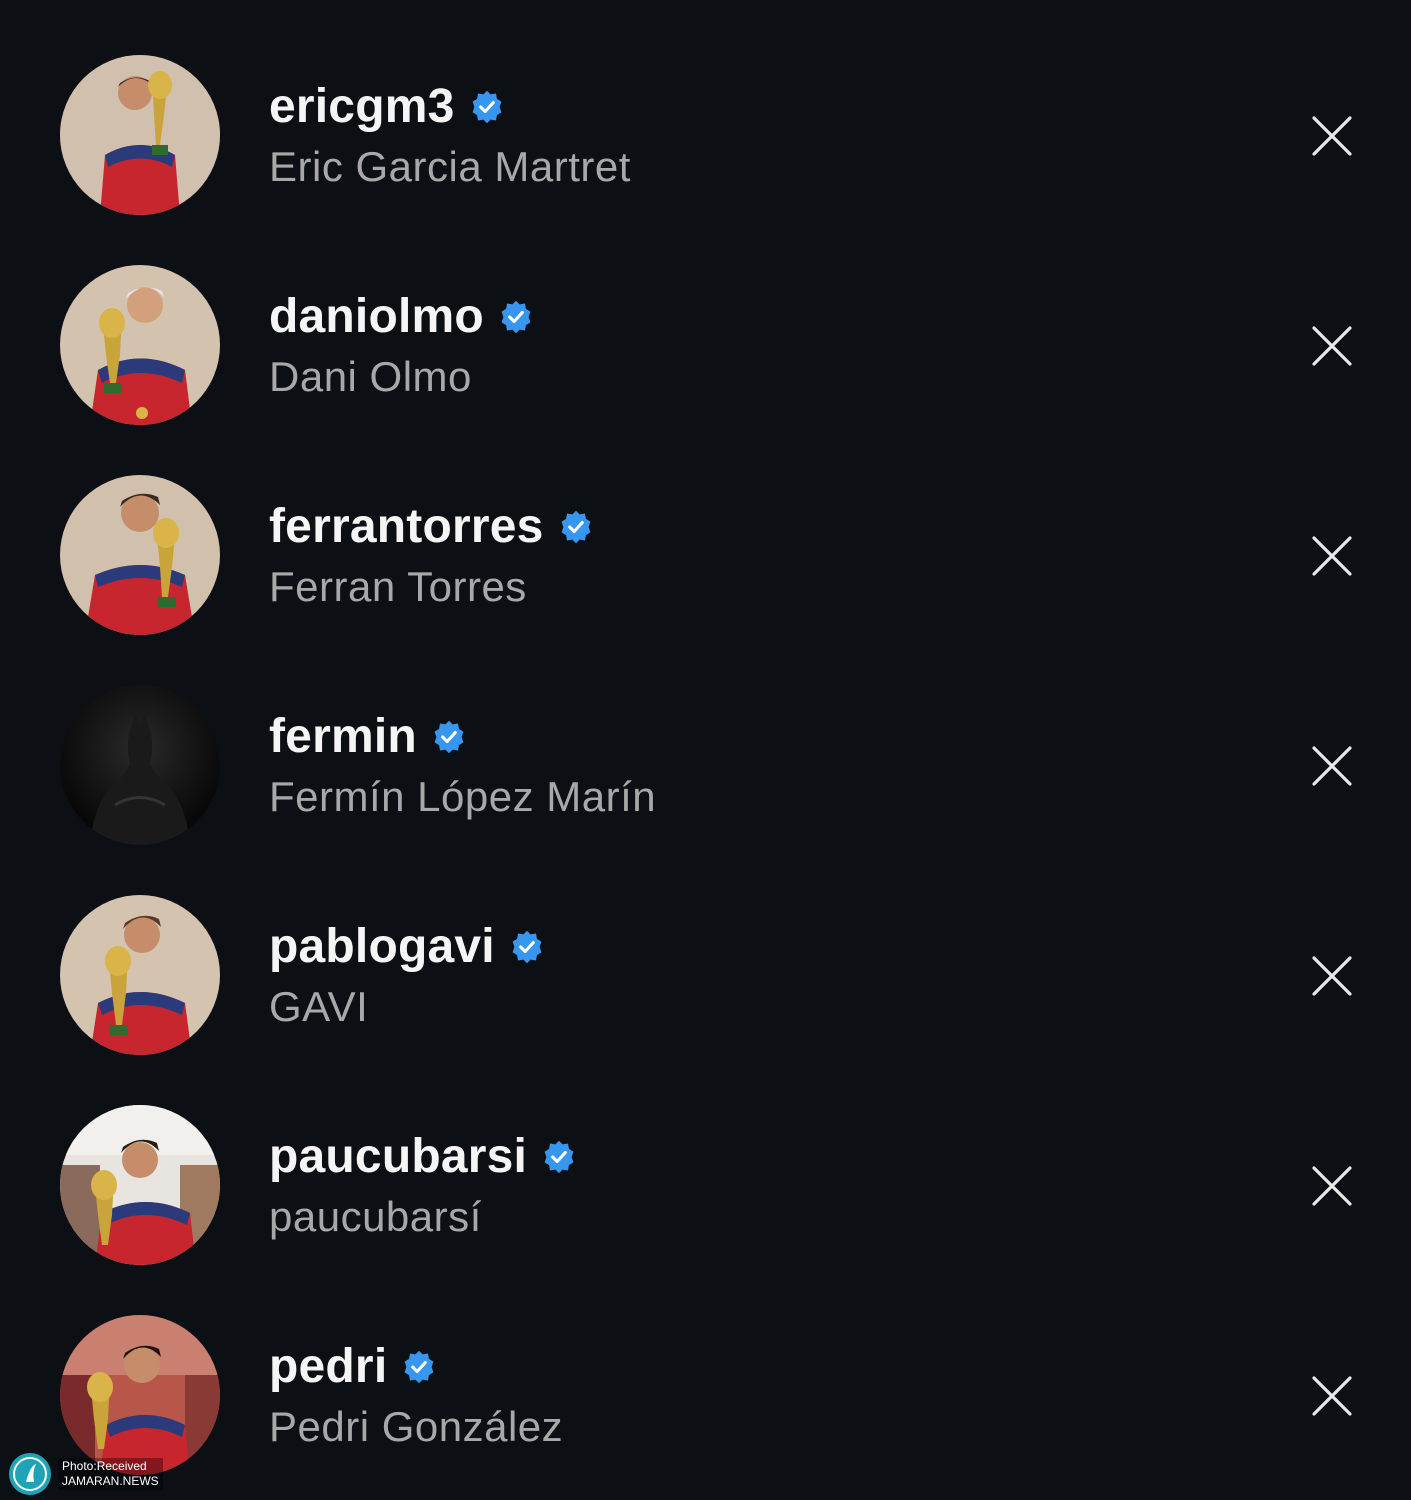  Describe the element at coordinates (104, 1466) in the screenshot. I see `watermark-line-1: Photo:Received` at that location.